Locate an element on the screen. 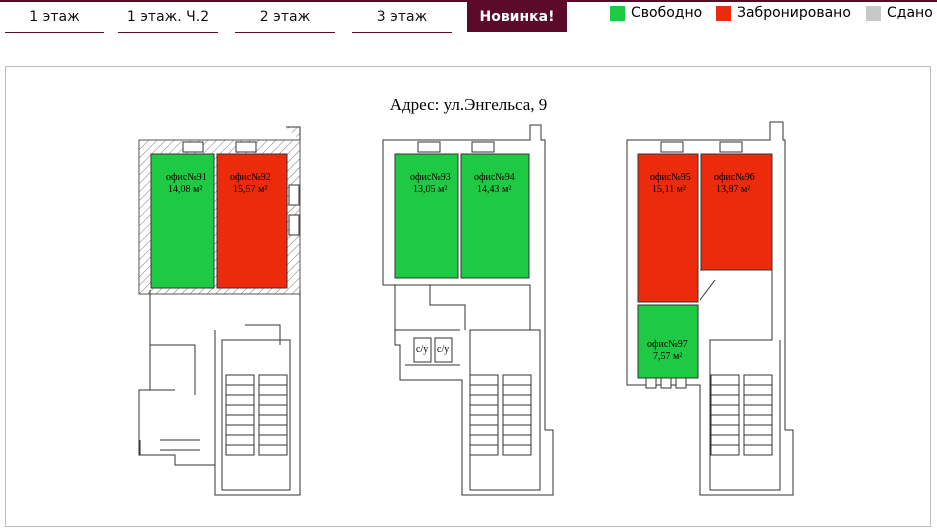 The height and width of the screenshot is (532, 937). office-94-area: 14,43 м² is located at coordinates (494, 189).